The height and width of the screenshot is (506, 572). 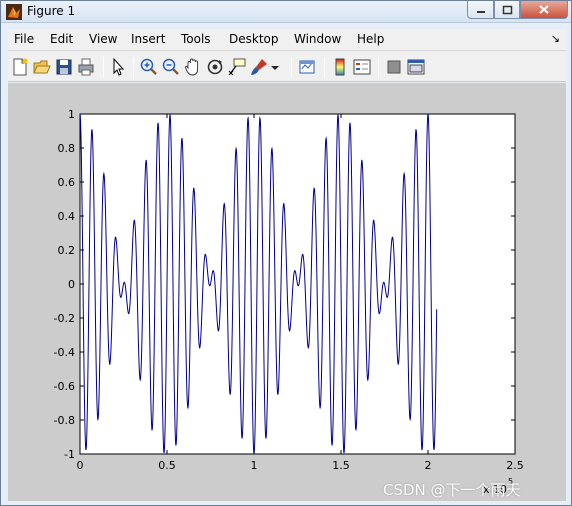 What do you see at coordinates (51, 11) in the screenshot?
I see `window-title: Figure 1` at bounding box center [51, 11].